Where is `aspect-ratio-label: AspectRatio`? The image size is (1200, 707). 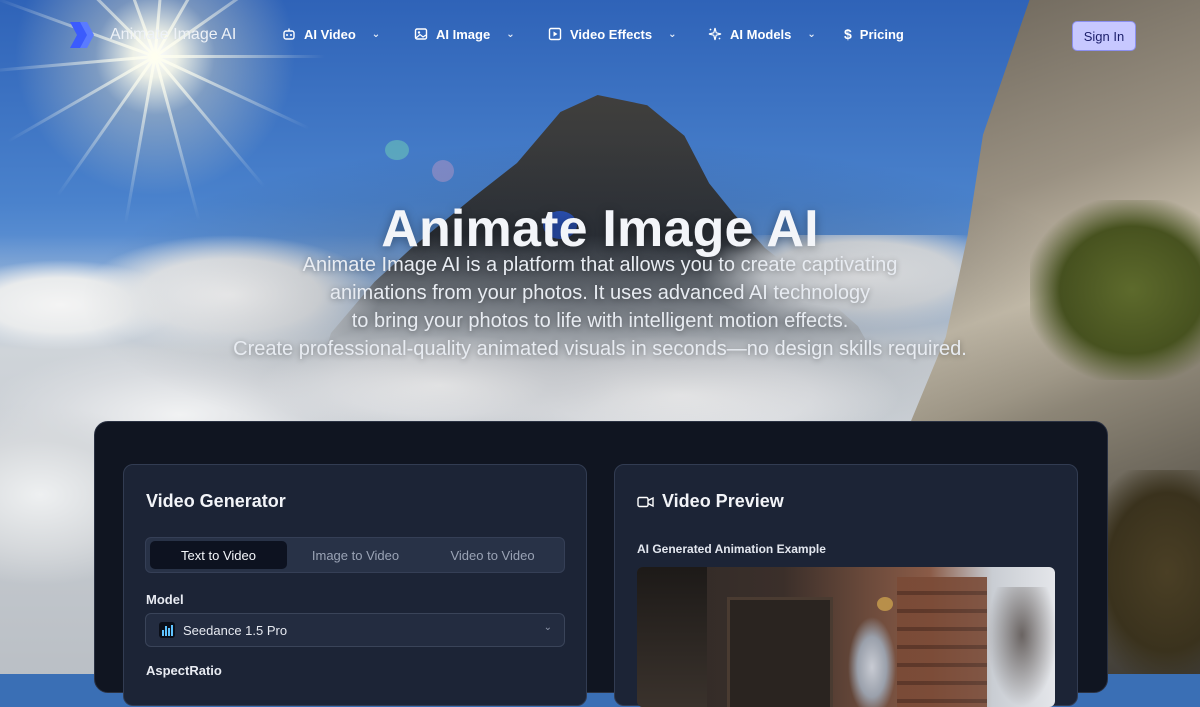
aspect-ratio-label: AspectRatio is located at coordinates (184, 670).